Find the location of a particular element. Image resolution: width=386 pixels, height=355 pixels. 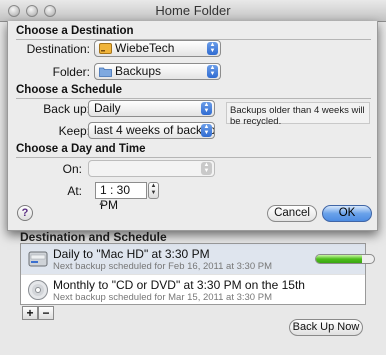

backup-label: Back up: is located at coordinates (66, 109).